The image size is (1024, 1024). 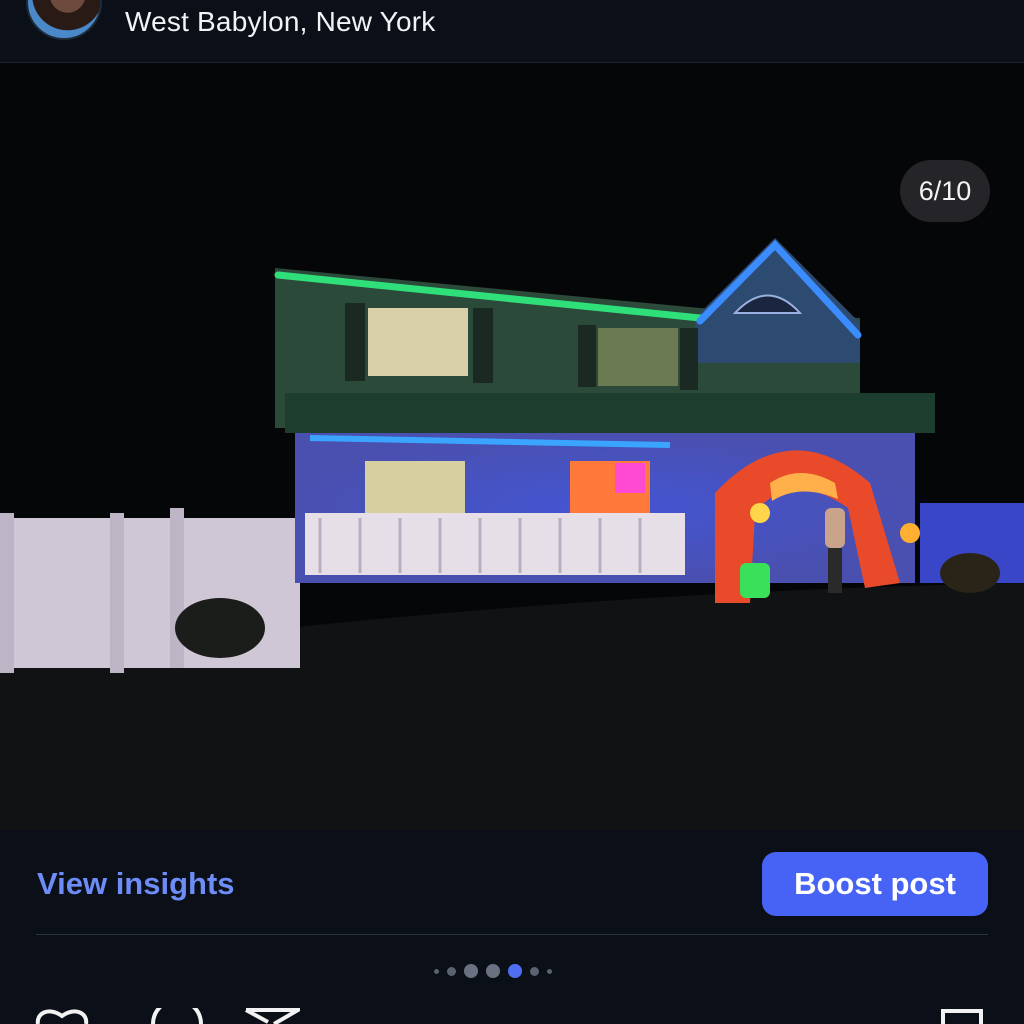 I want to click on carousel-pagination, so click(x=493, y=971).